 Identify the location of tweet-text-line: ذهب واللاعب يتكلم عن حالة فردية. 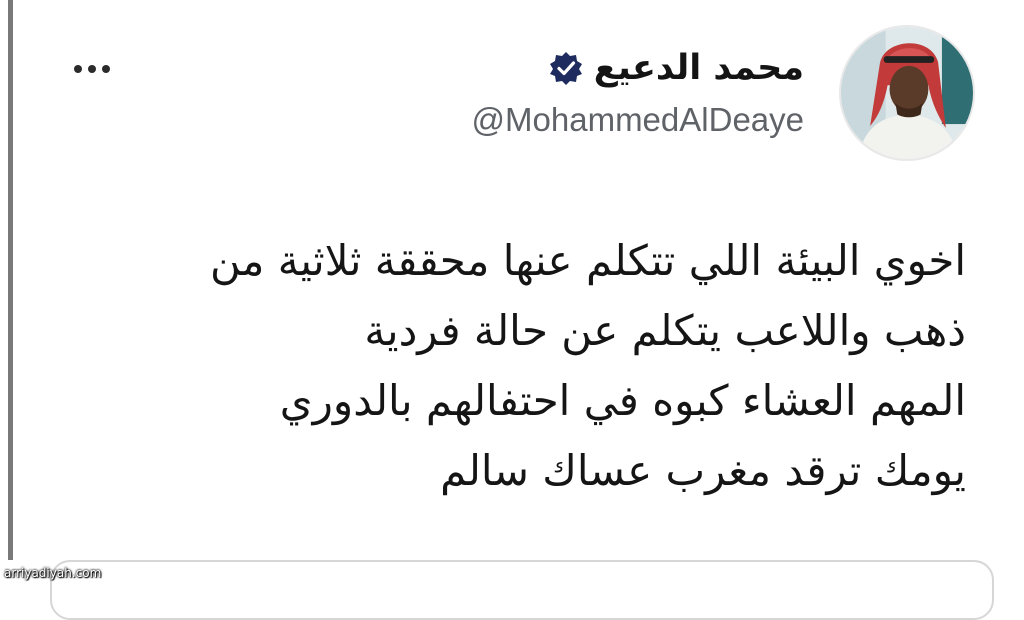
(665, 330).